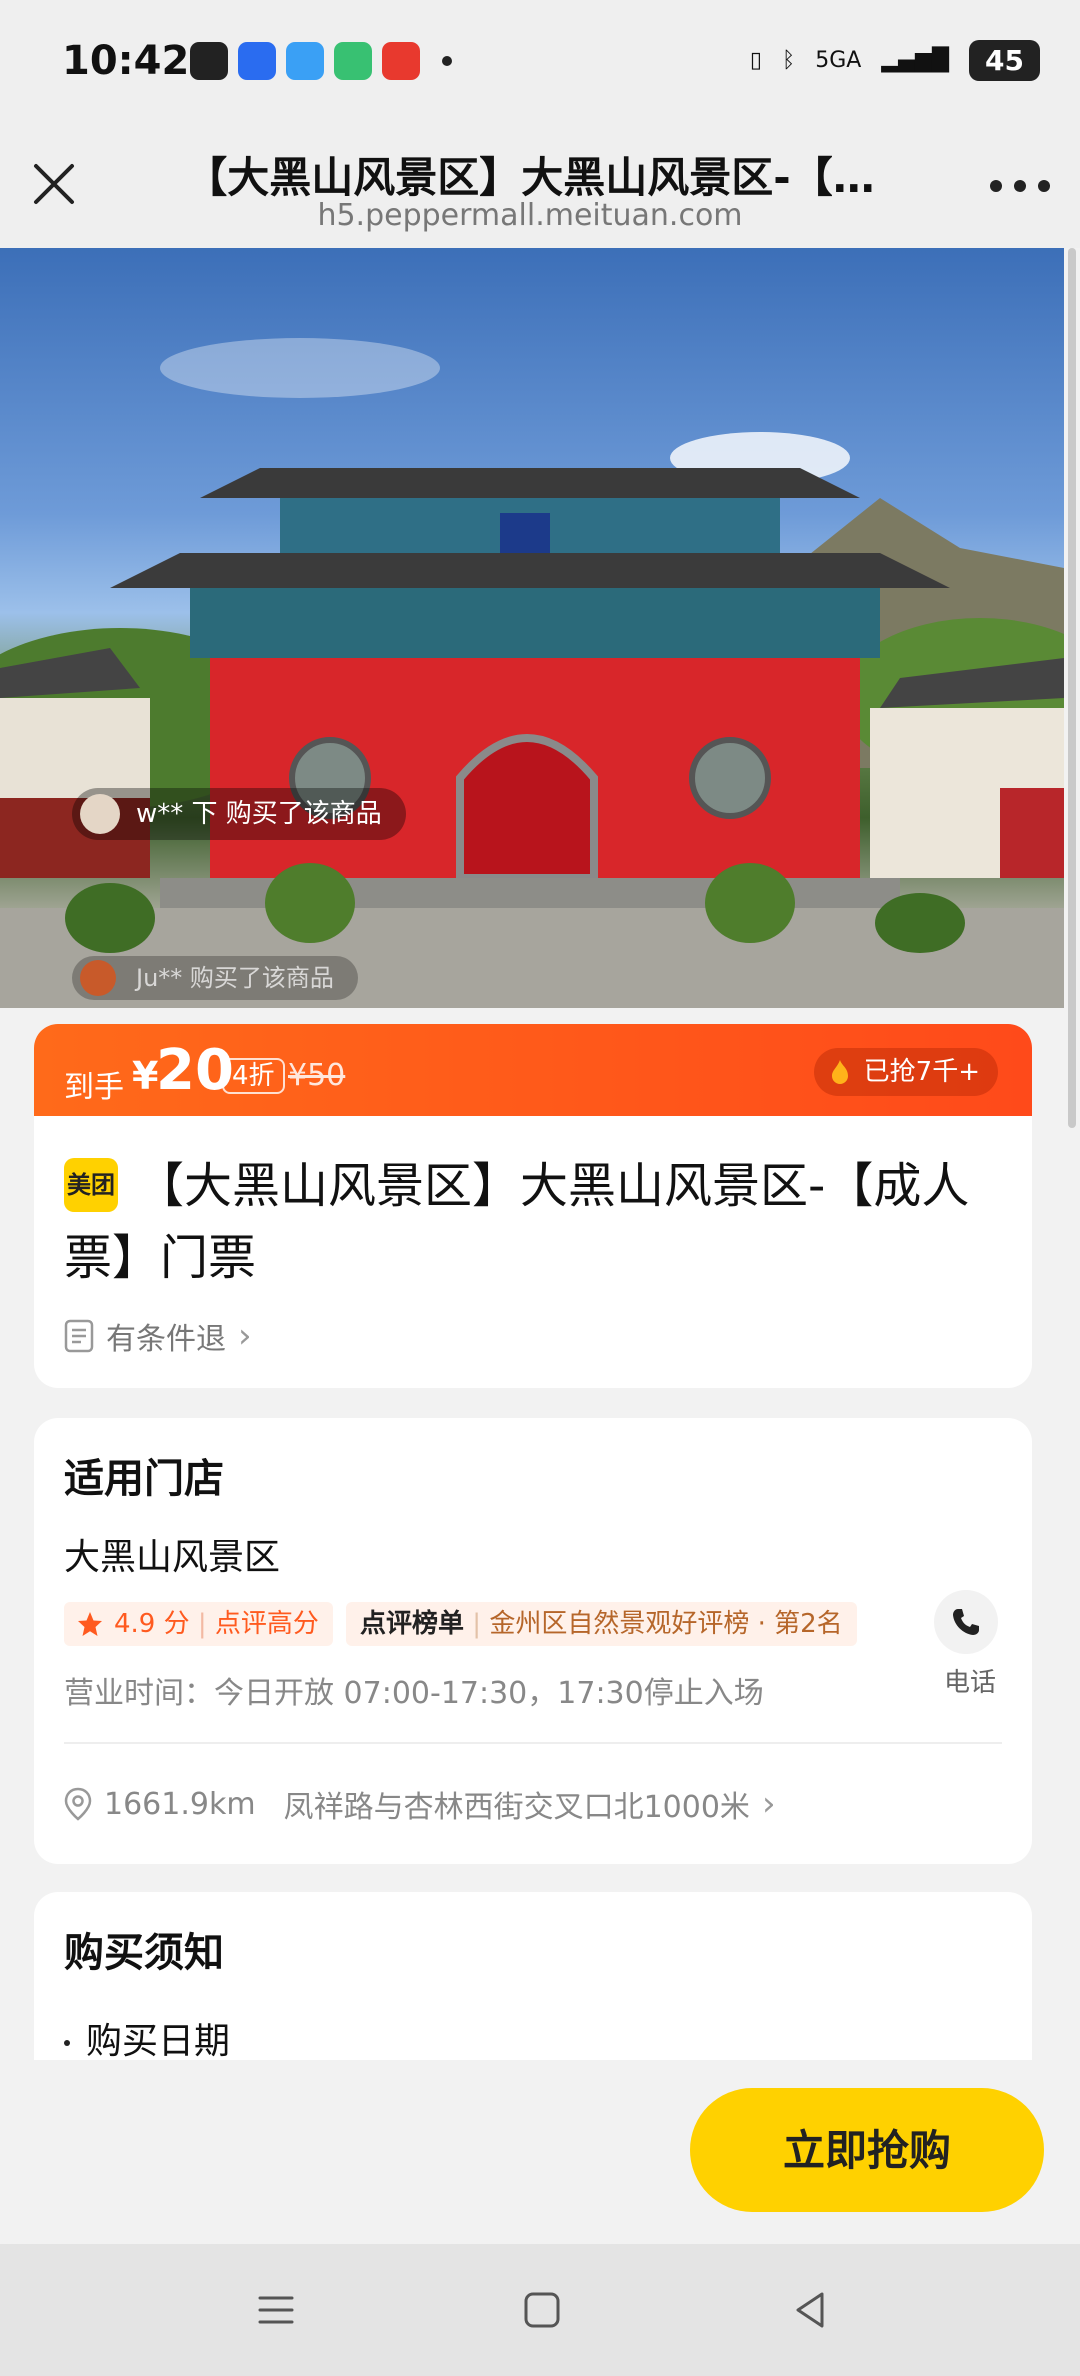 The width and height of the screenshot is (1080, 2376). I want to click on bottom-action-bar: 立即抢购, so click(540, 2152).